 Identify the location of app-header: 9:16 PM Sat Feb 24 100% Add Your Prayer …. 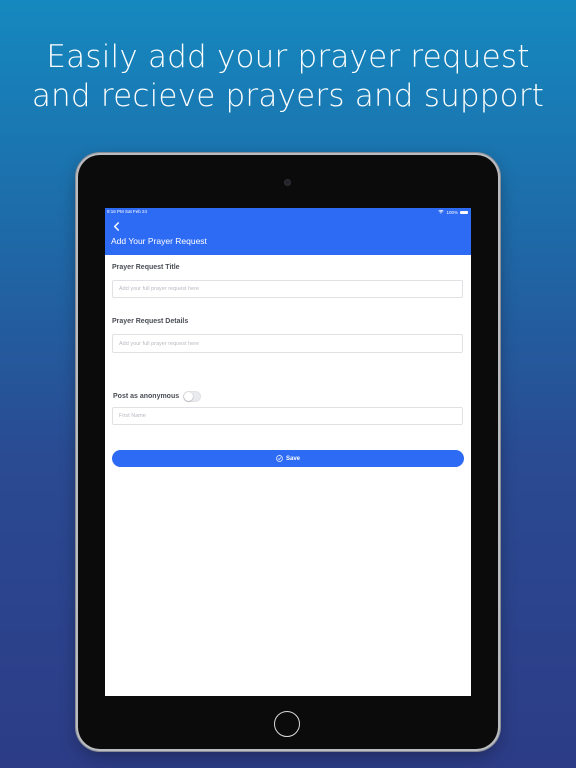
(288, 231).